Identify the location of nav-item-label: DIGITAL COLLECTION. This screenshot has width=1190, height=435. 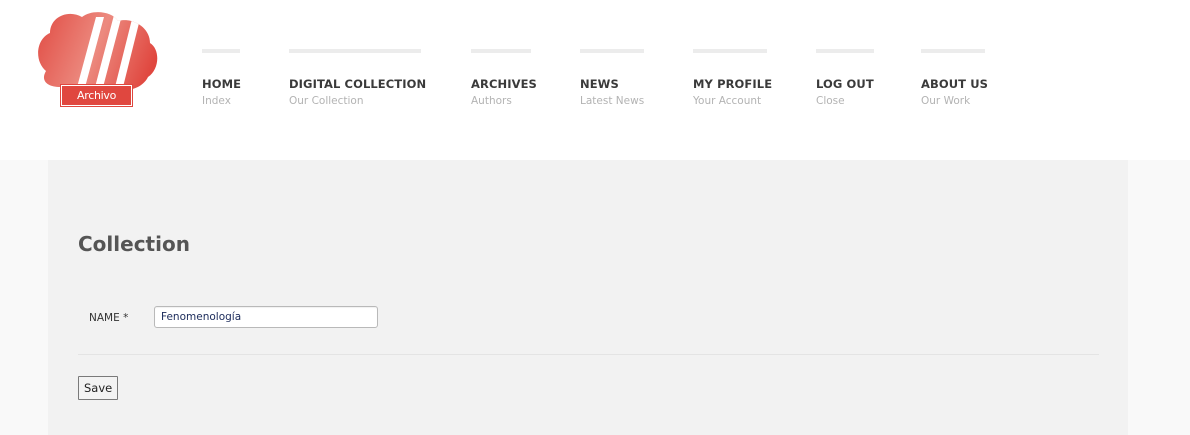
(358, 84).